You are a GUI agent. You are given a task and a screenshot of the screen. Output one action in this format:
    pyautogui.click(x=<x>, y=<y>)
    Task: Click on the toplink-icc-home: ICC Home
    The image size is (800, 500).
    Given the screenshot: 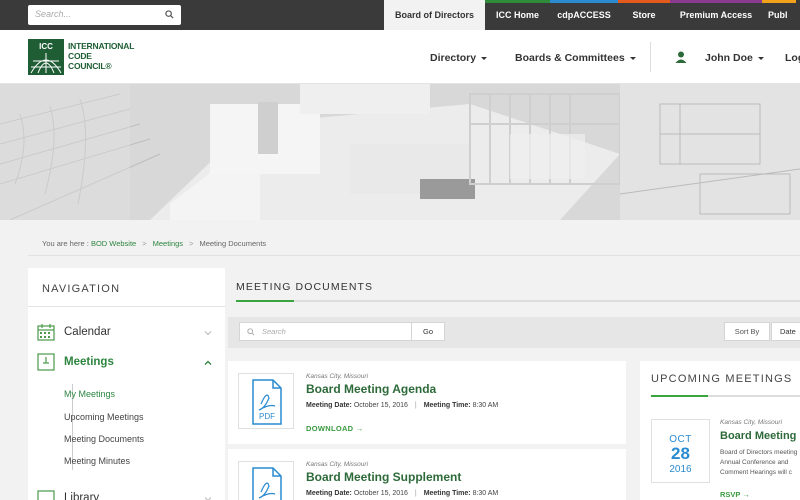 What is the action you would take?
    pyautogui.click(x=517, y=15)
    